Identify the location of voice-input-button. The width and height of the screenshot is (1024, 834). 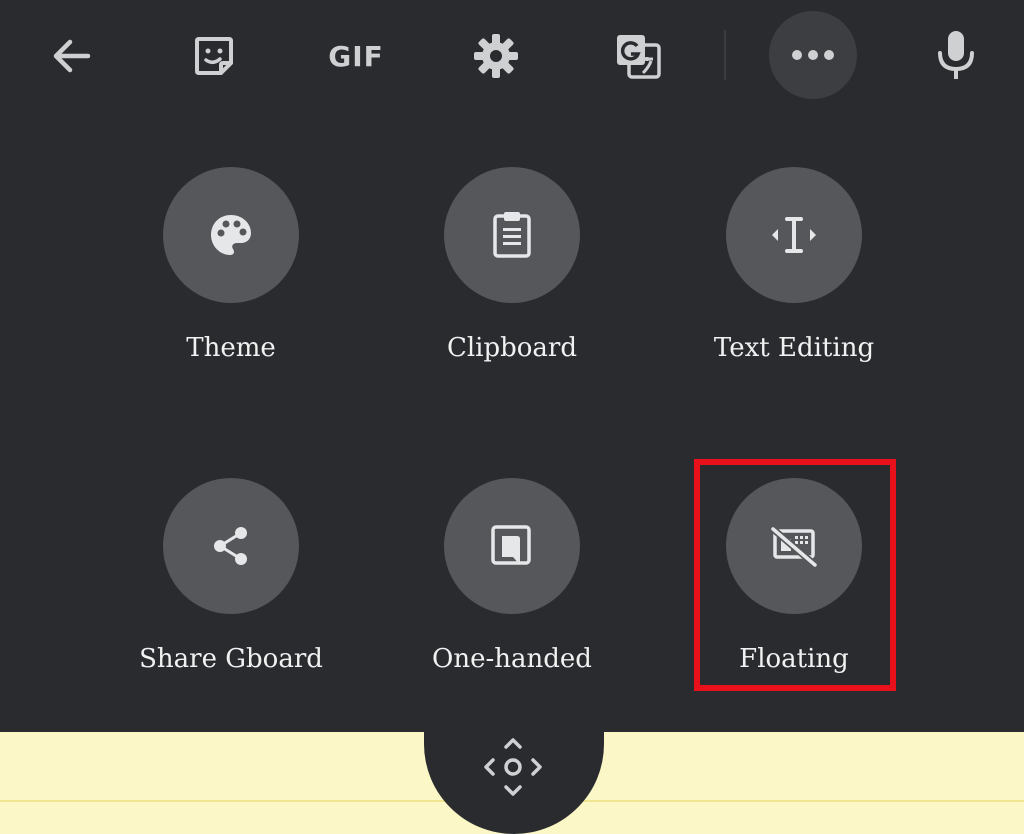
(956, 56).